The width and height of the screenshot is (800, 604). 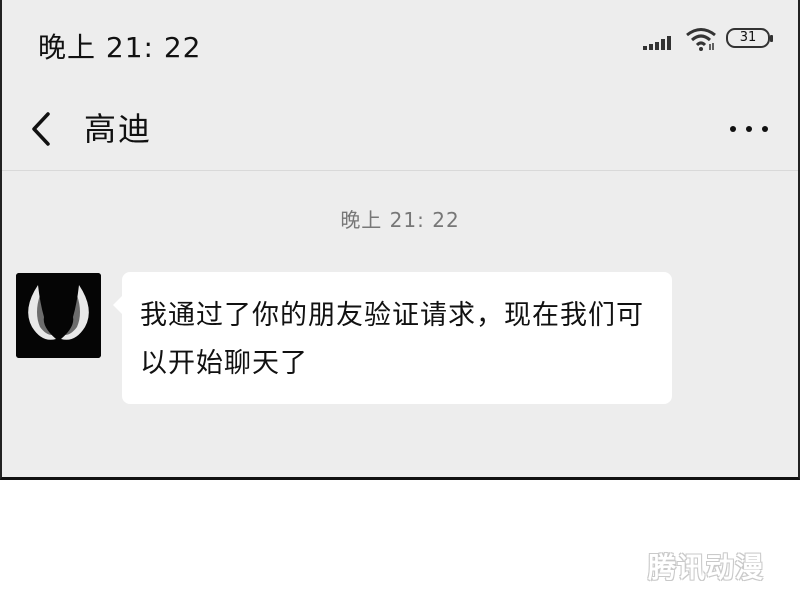 What do you see at coordinates (42, 128) in the screenshot?
I see `chevron-left-icon` at bounding box center [42, 128].